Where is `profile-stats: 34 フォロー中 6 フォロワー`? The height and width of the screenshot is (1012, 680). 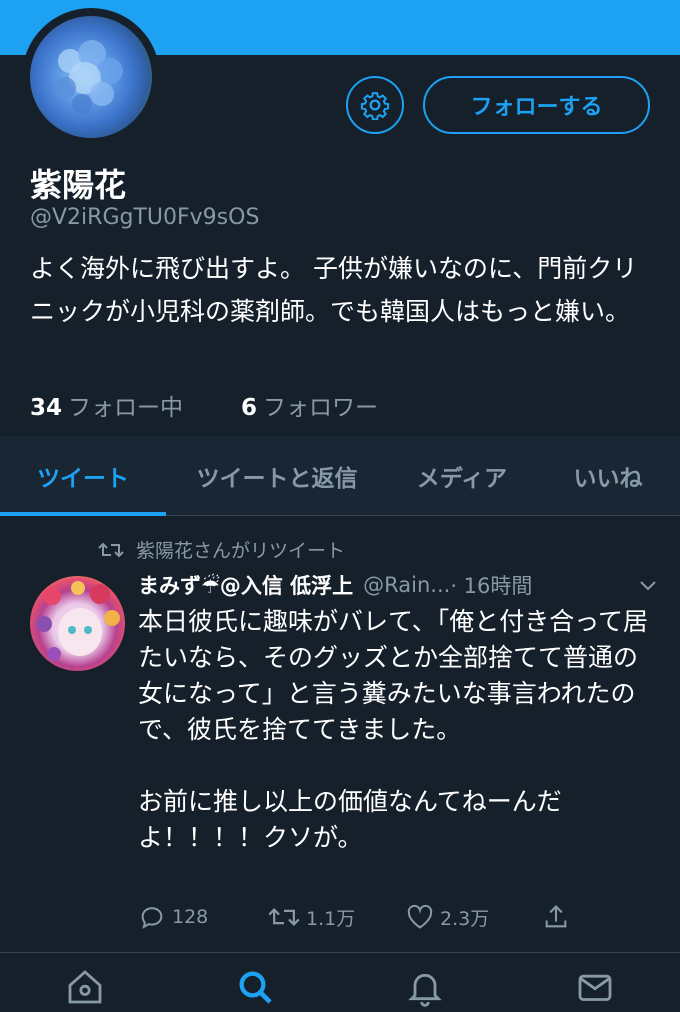 profile-stats: 34 フォロー中 6 フォロワー is located at coordinates (204, 405).